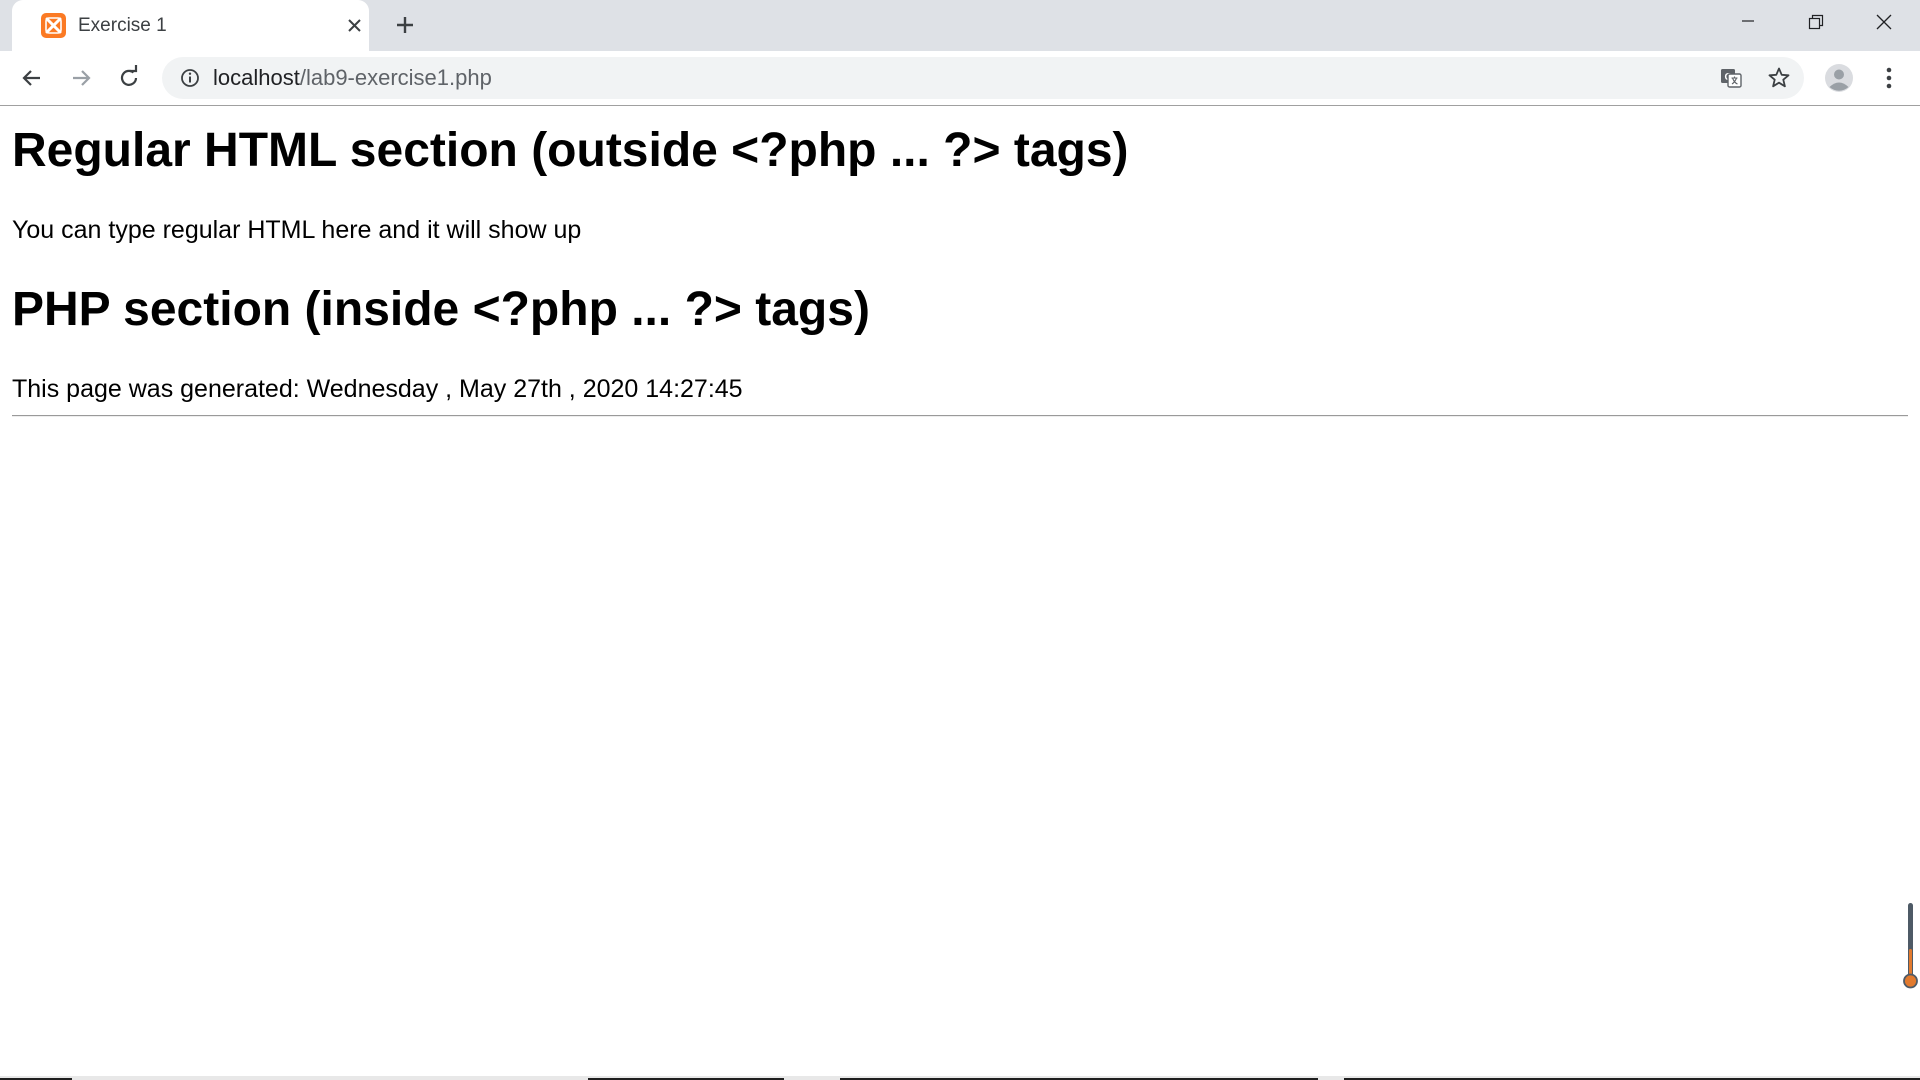 The width and height of the screenshot is (1920, 1080). I want to click on translate-icon: G, so click(1731, 78).